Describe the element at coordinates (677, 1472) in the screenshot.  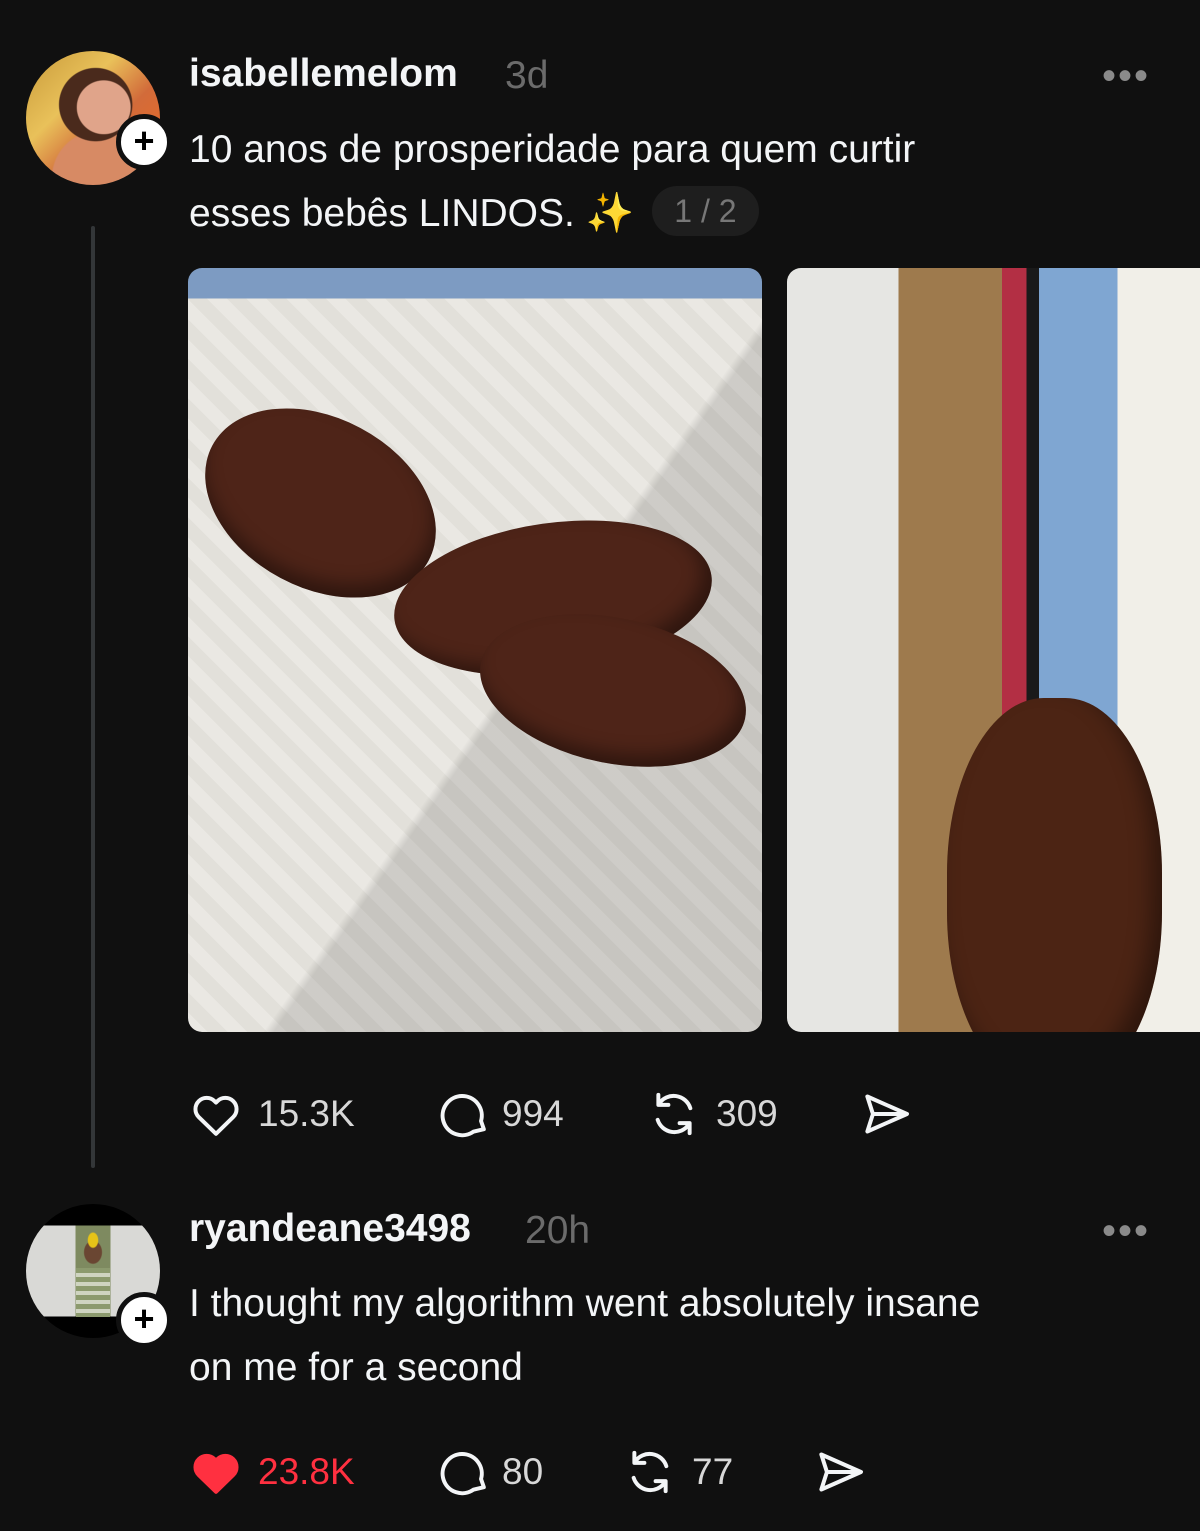
I see `repost-button: 77` at that location.